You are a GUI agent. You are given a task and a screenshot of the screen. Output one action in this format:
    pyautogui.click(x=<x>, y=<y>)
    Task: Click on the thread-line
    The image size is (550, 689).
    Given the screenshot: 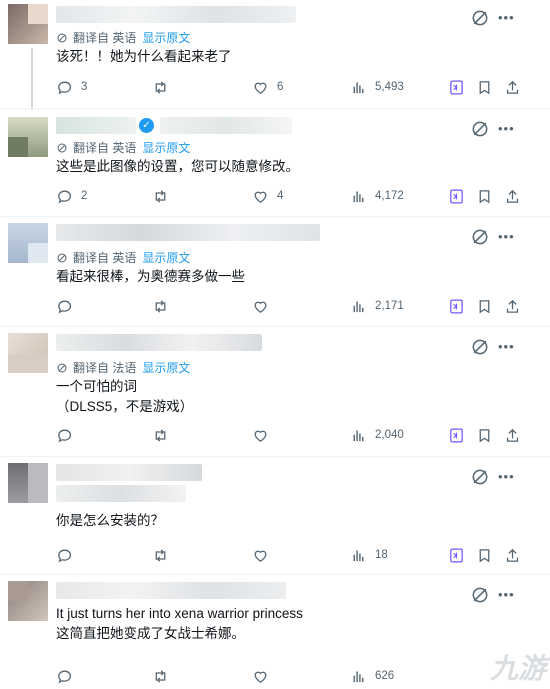 What is the action you would take?
    pyautogui.click(x=32, y=79)
    